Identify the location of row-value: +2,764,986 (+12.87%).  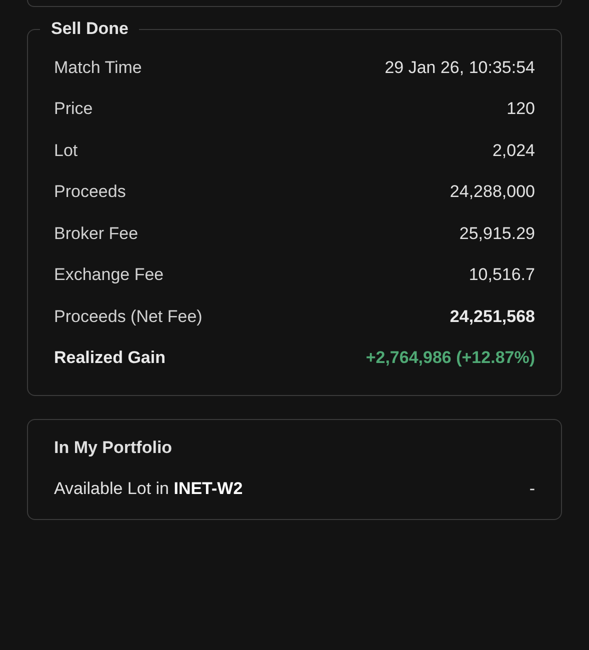
(450, 358).